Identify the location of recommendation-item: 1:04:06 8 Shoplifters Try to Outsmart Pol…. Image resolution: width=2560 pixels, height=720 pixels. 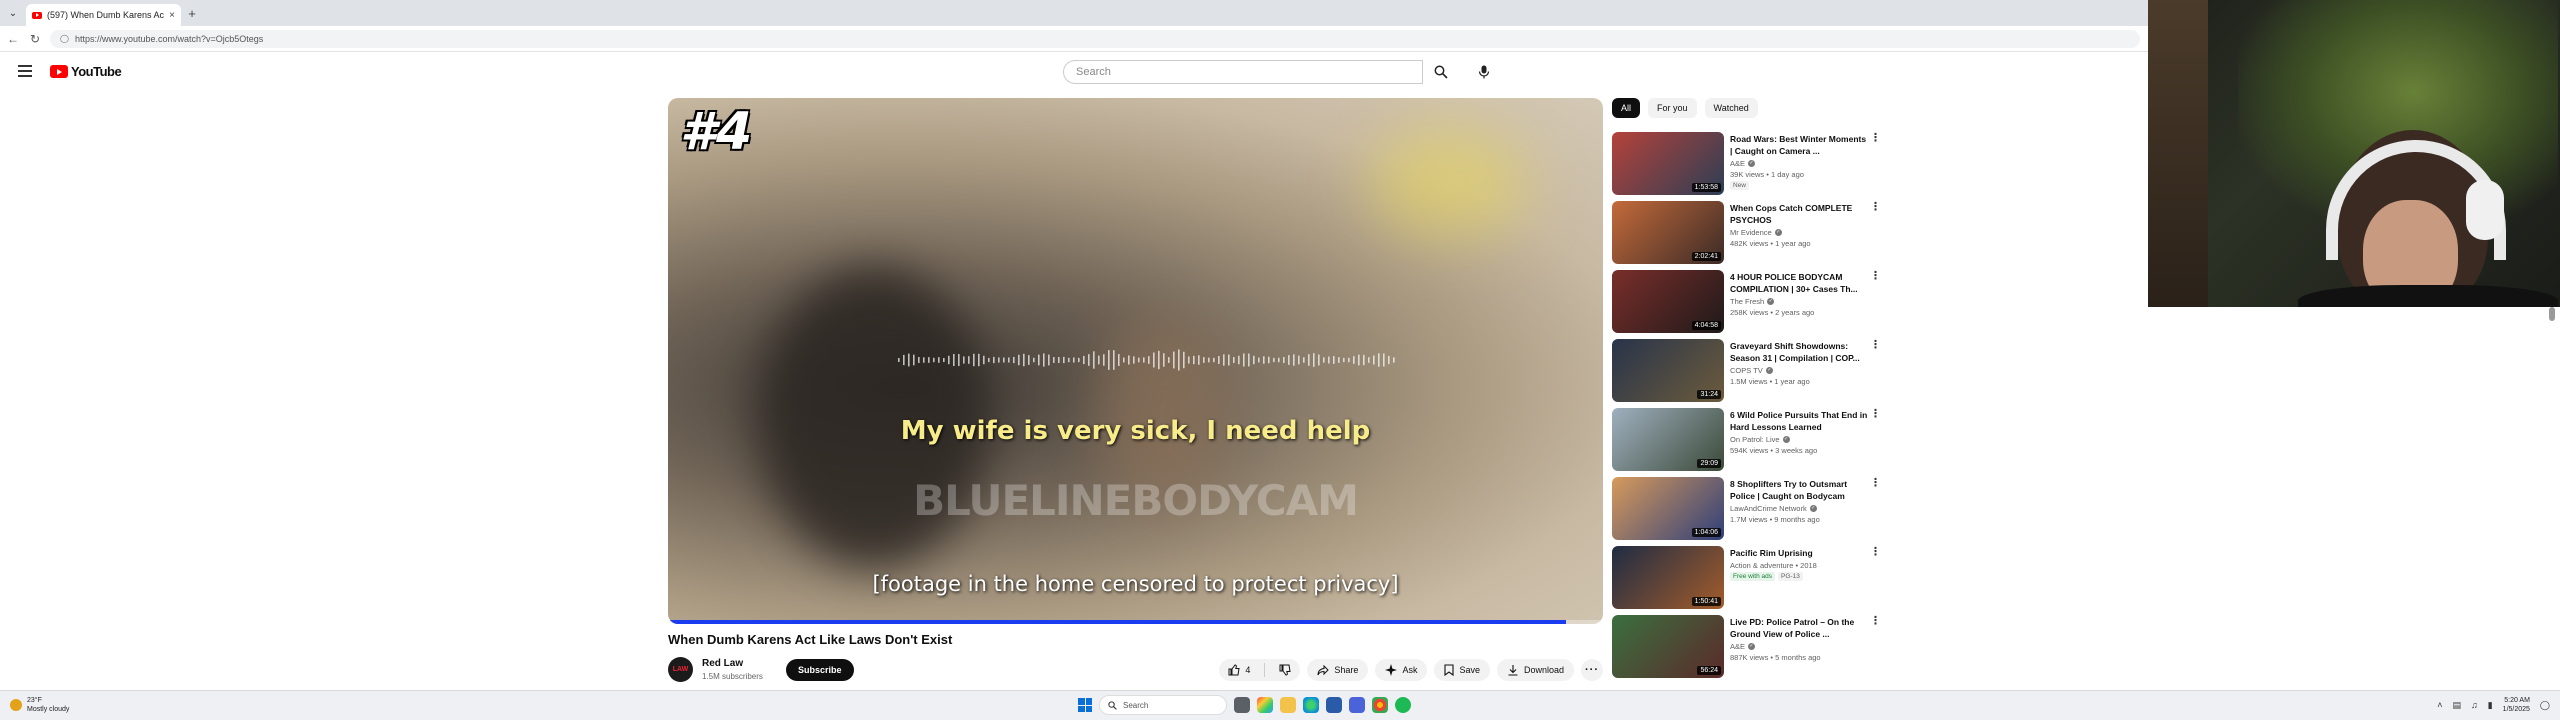
(1747, 511).